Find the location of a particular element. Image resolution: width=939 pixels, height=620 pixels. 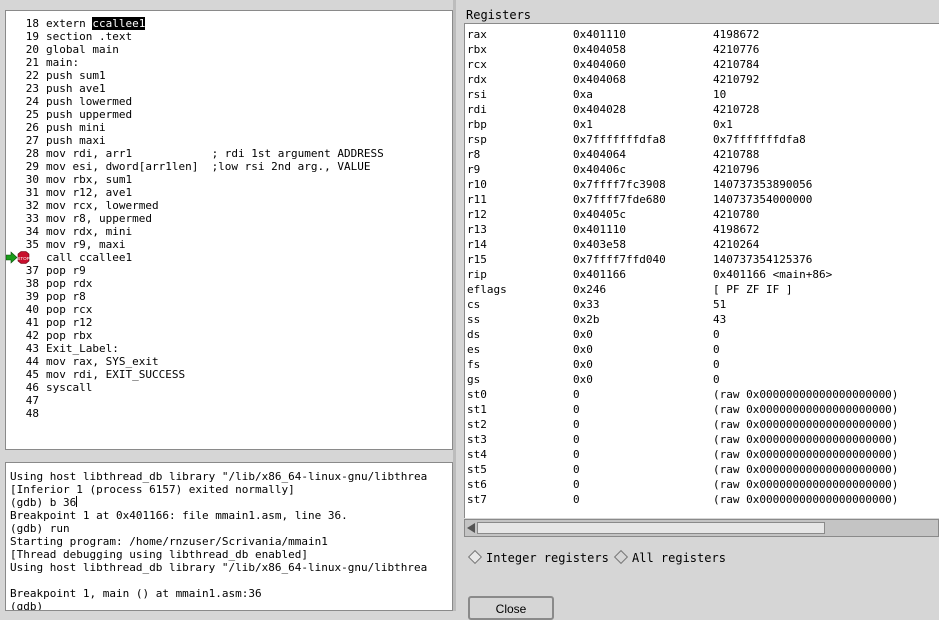

source-line: 44 mov rax, SYS_exit is located at coordinates (195, 361).